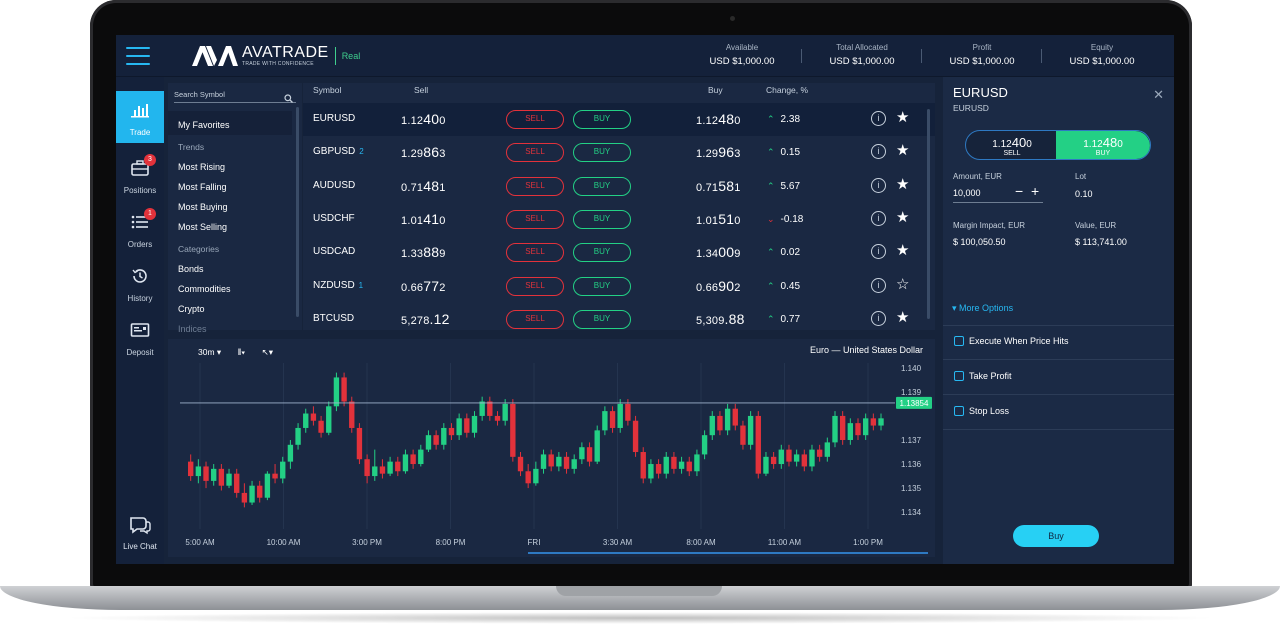 This screenshot has width=1280, height=632. Describe the element at coordinates (140, 229) in the screenshot. I see `nav-orders: 1 Orders` at that location.